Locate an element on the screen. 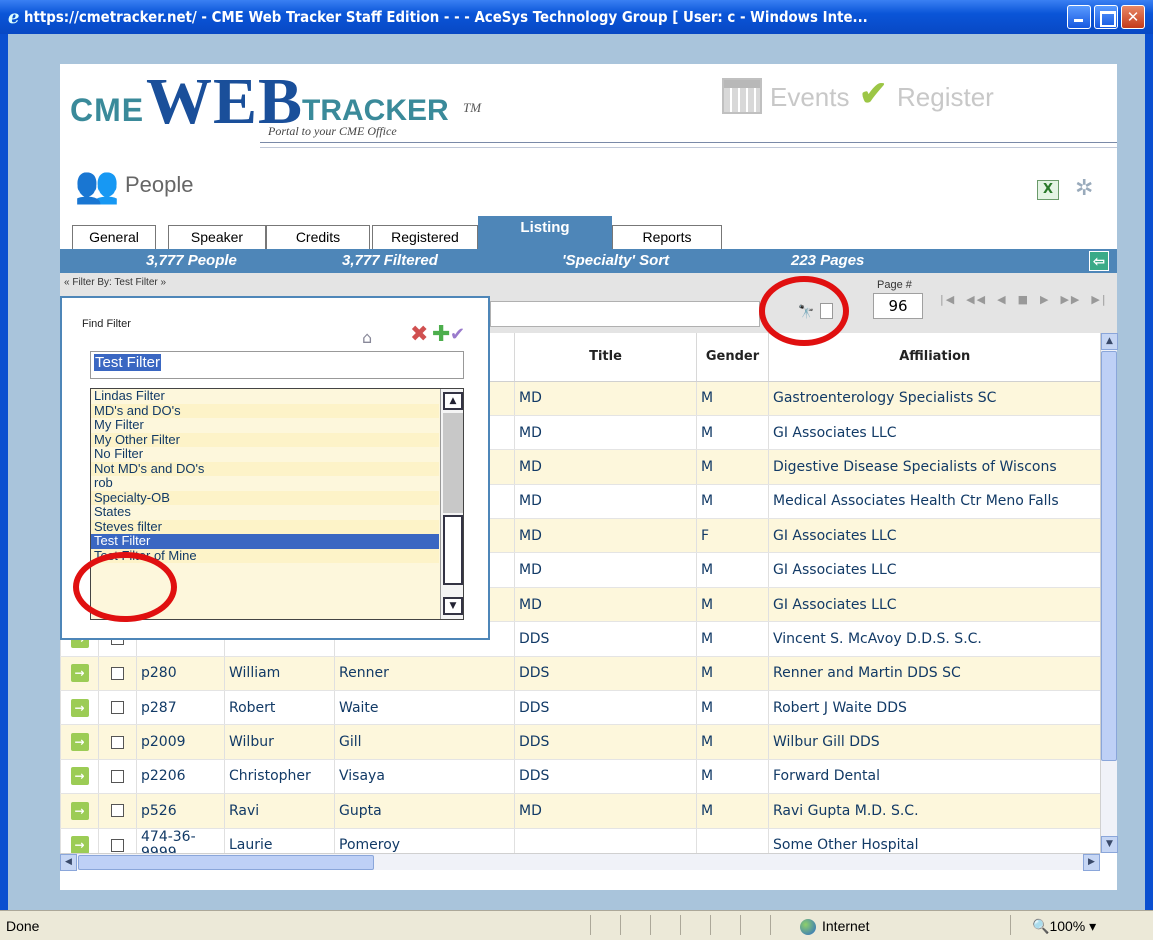  scroll-thumb is located at coordinates (1109, 556).